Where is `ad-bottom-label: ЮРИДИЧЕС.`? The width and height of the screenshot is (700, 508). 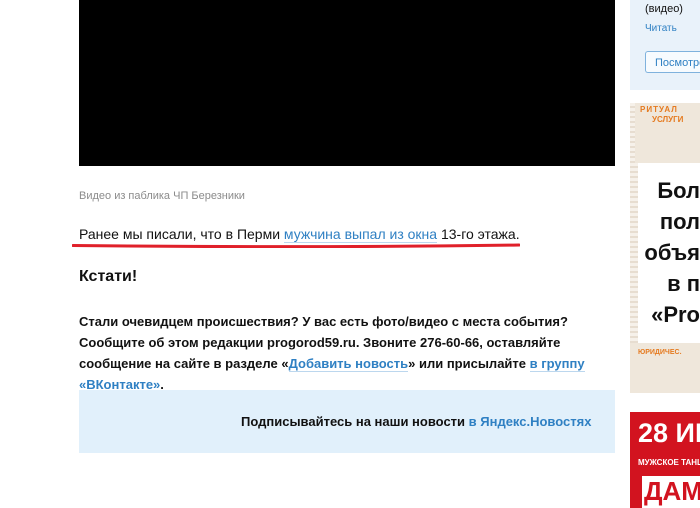
ad-bottom-label: ЮРИДИЧЕС. is located at coordinates (660, 352).